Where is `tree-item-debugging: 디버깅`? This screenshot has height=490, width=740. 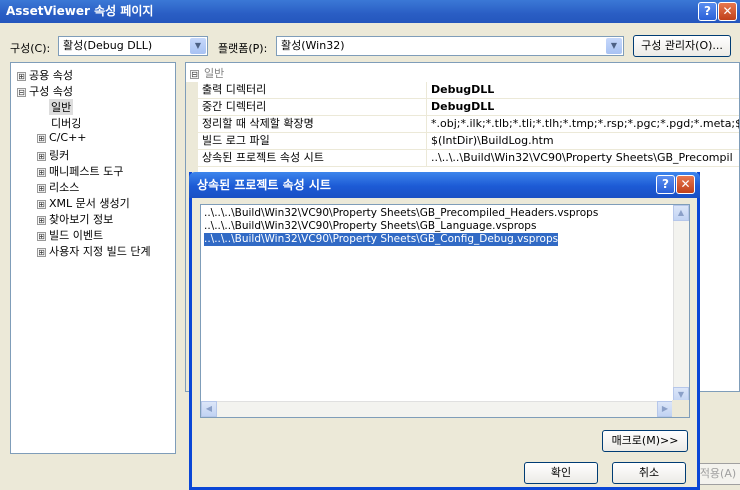 tree-item-debugging: 디버깅 is located at coordinates (66, 123).